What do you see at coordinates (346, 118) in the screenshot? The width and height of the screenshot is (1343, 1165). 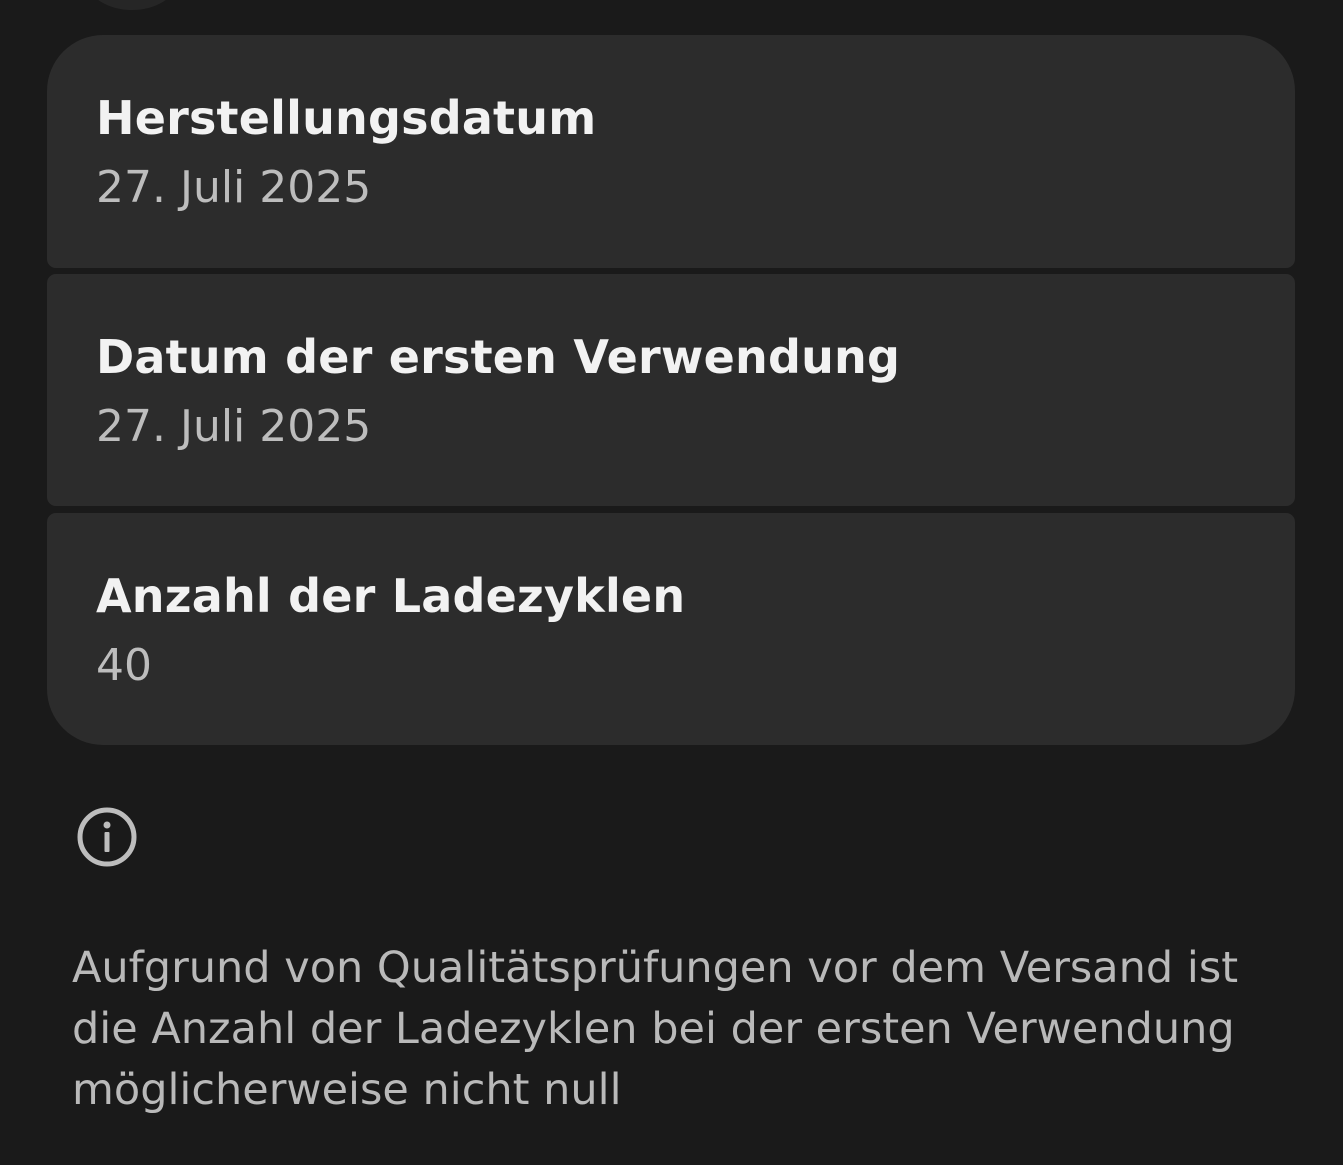 I see `manufacture-date-label: Herstellungsdatum` at bounding box center [346, 118].